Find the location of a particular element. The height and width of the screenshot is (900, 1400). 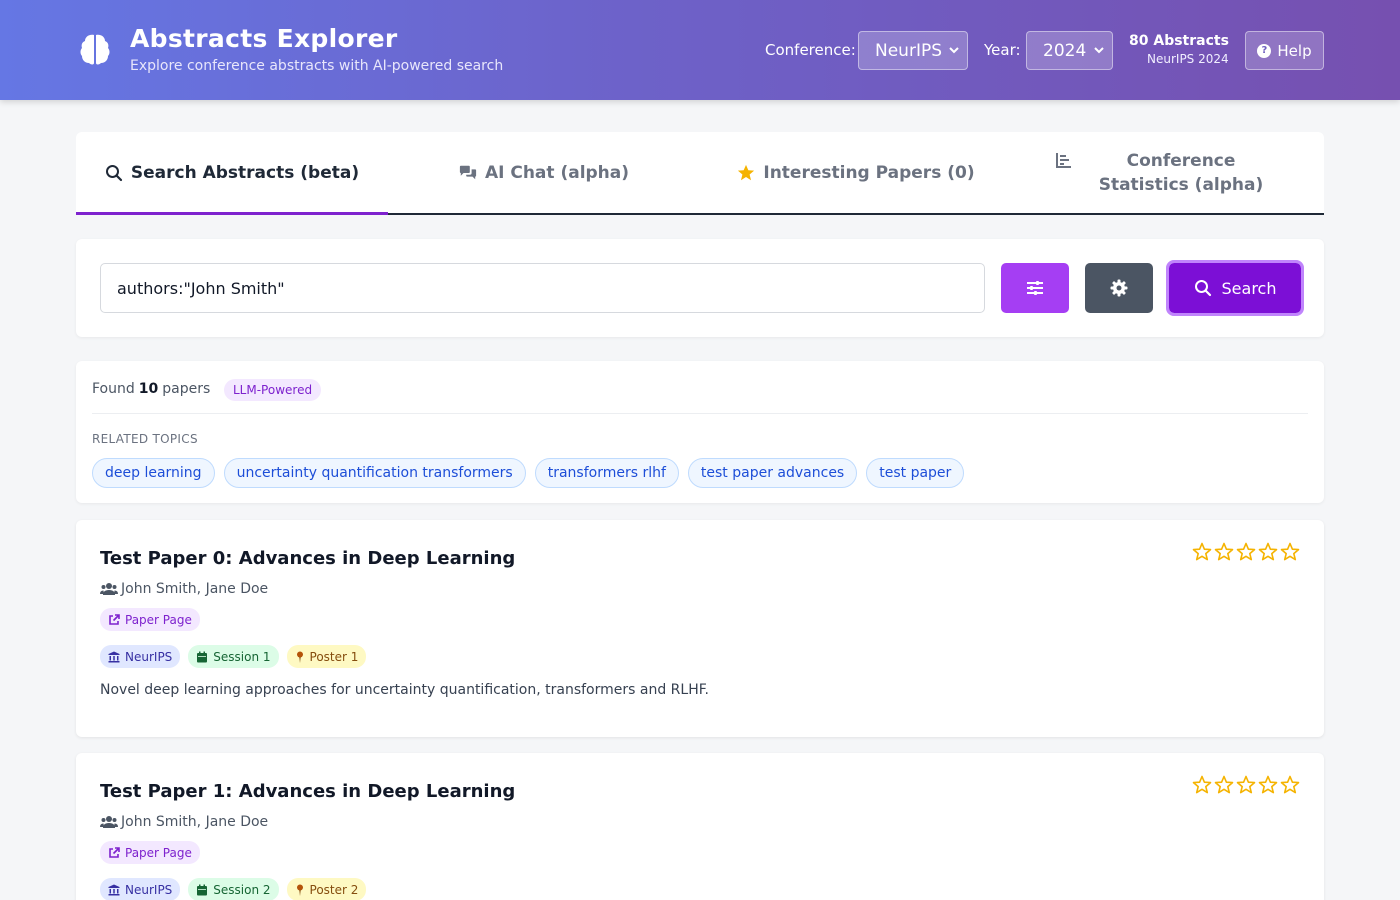

results-count: Found 10 papers is located at coordinates (151, 389).